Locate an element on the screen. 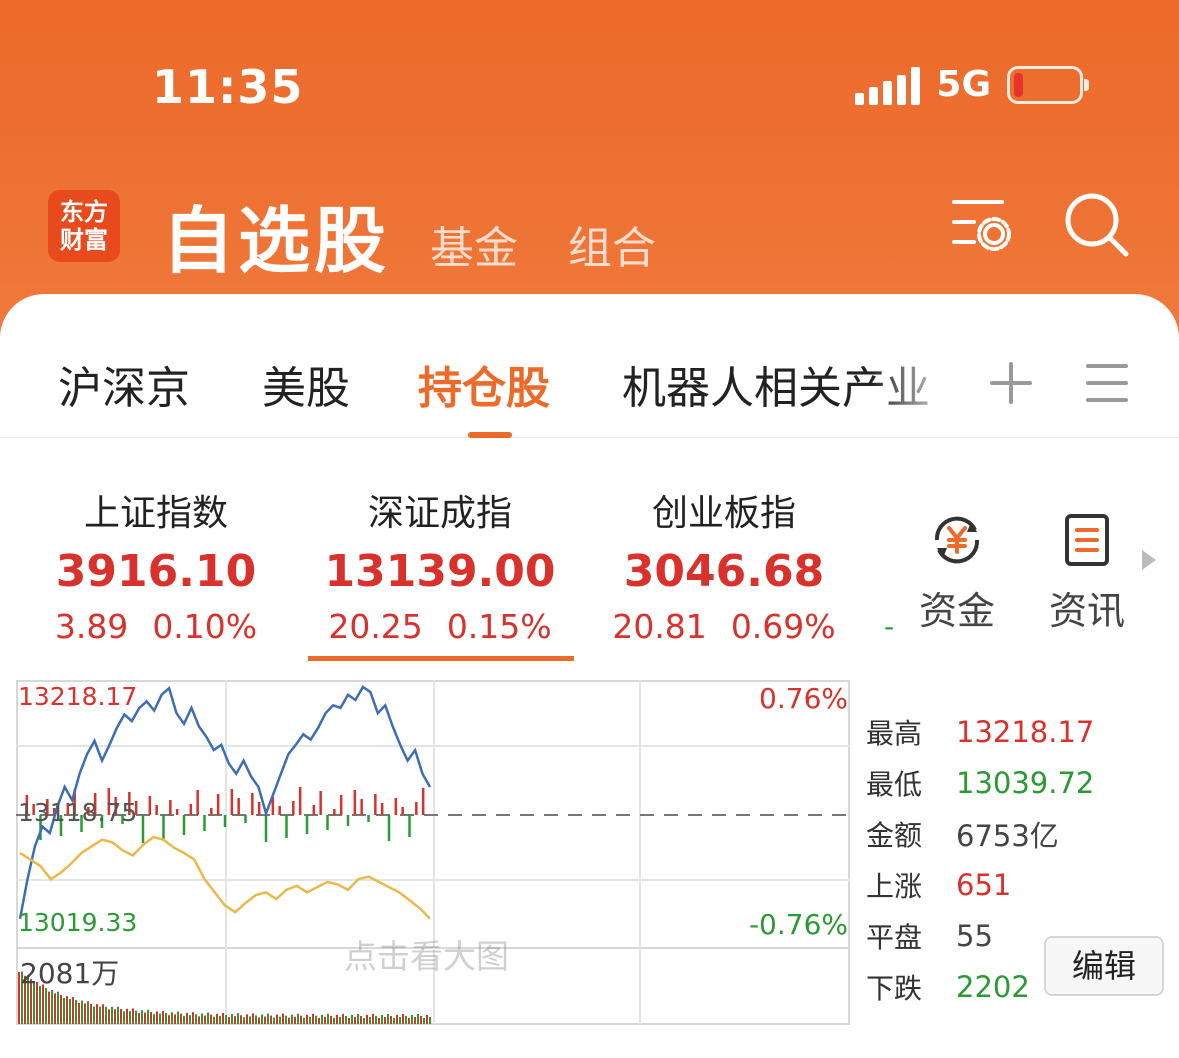 The width and height of the screenshot is (1179, 1058). chevron-right-icon is located at coordinates (1149, 560).